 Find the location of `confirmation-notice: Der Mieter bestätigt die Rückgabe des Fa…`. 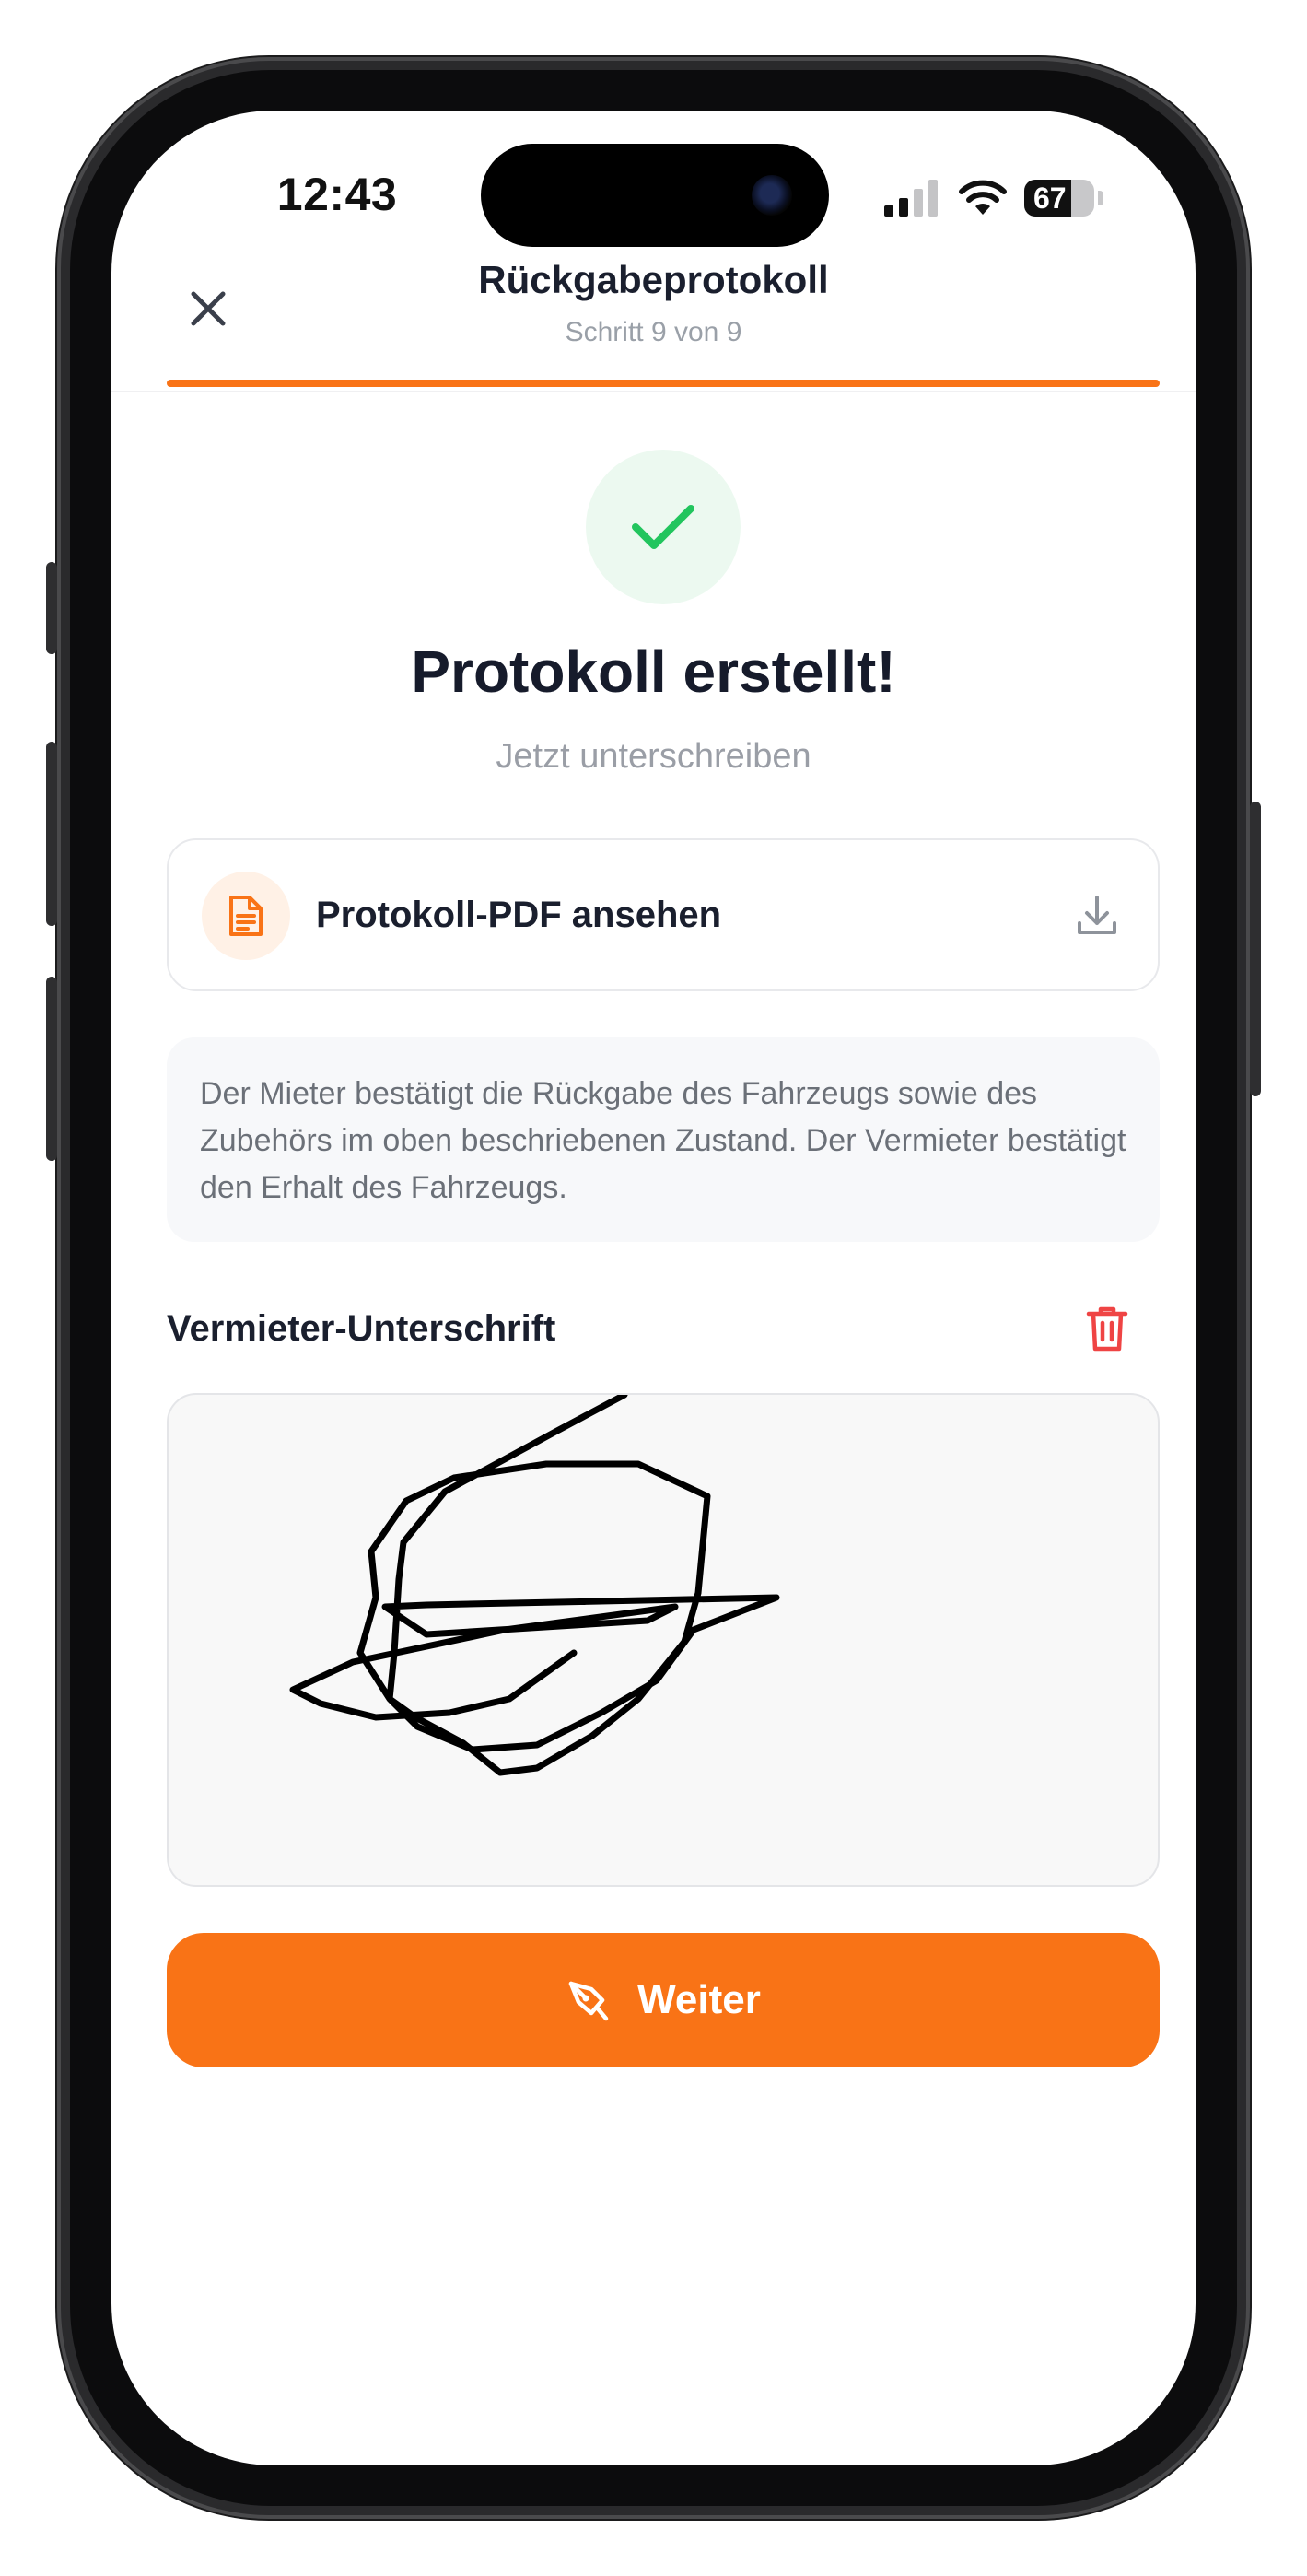

confirmation-notice: Der Mieter bestätigt die Rückgabe des Fa… is located at coordinates (664, 1139).